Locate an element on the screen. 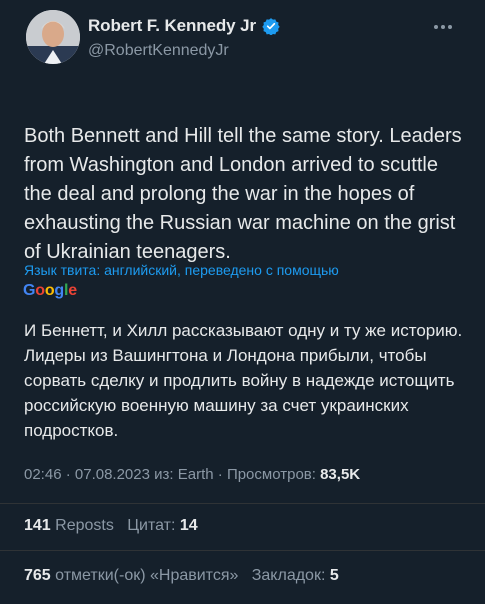  google-logo-e: e is located at coordinates (72, 290).